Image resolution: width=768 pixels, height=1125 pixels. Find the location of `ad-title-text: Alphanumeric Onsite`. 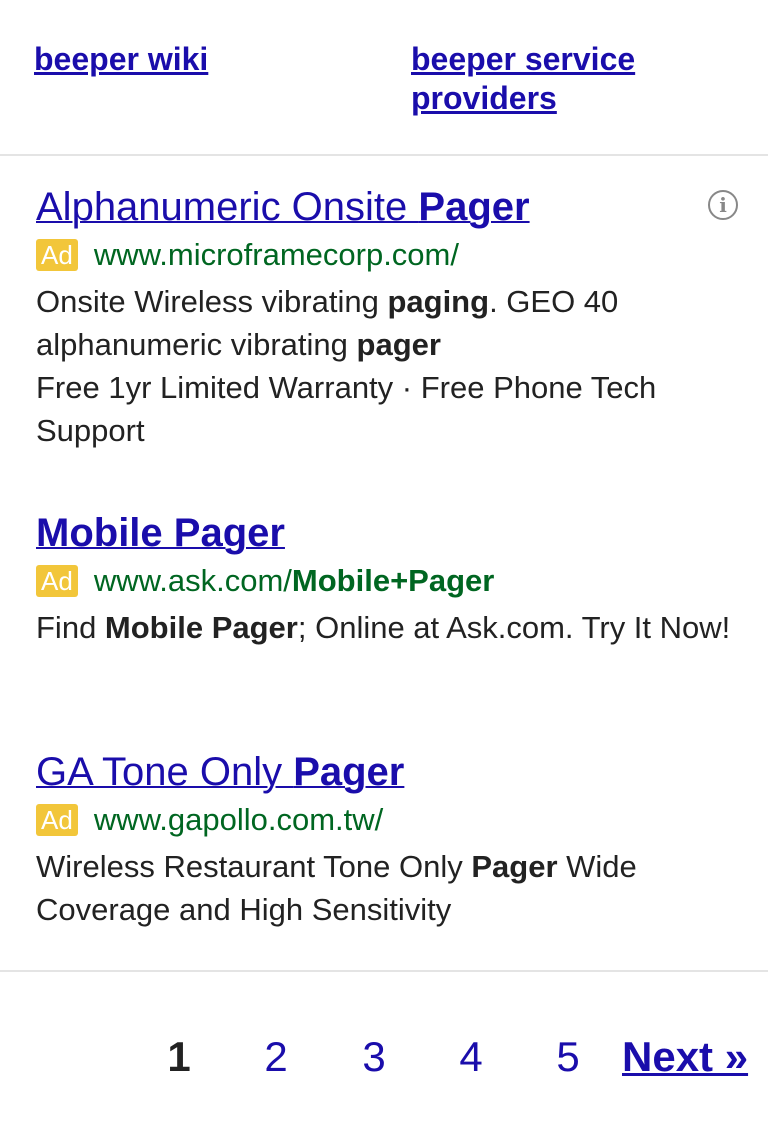

ad-title-text: Alphanumeric Onsite is located at coordinates (227, 207).